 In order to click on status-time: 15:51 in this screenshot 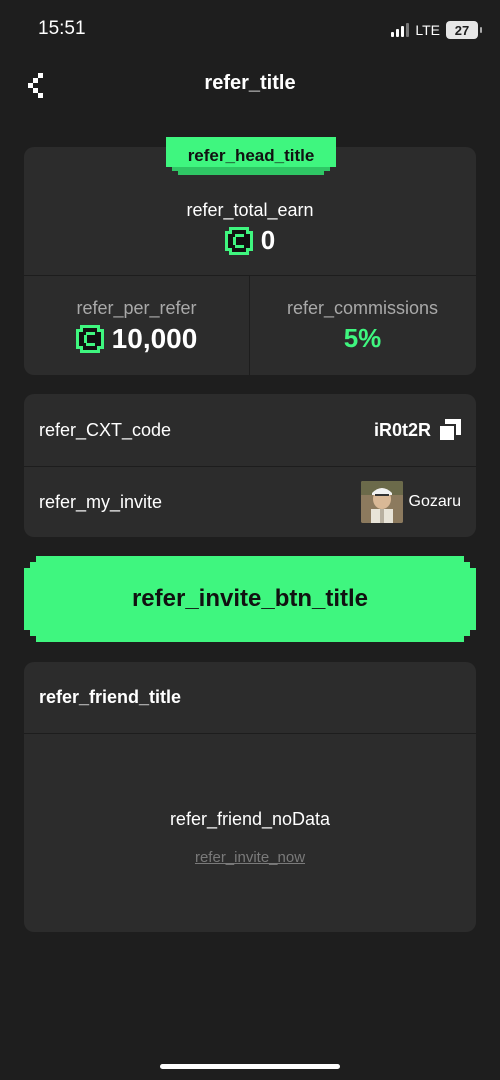, I will do `click(62, 28)`.